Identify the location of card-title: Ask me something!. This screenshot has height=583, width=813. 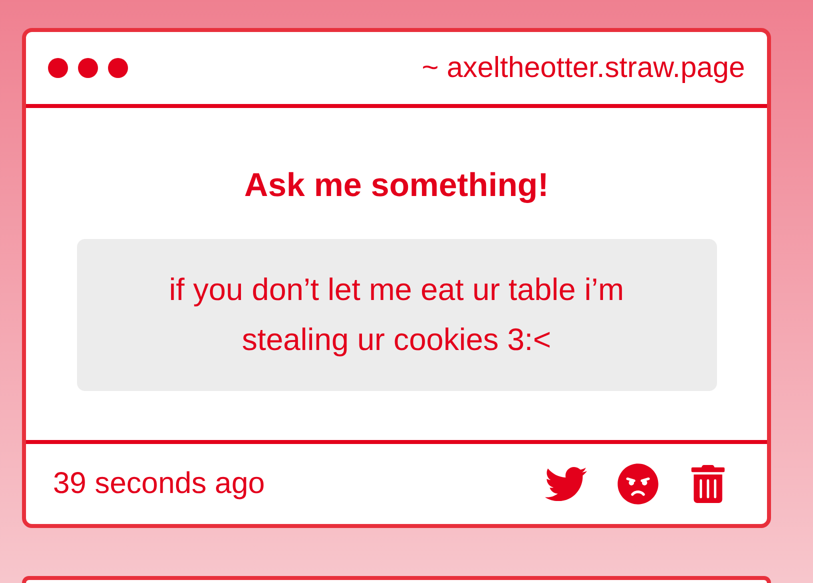
(396, 185).